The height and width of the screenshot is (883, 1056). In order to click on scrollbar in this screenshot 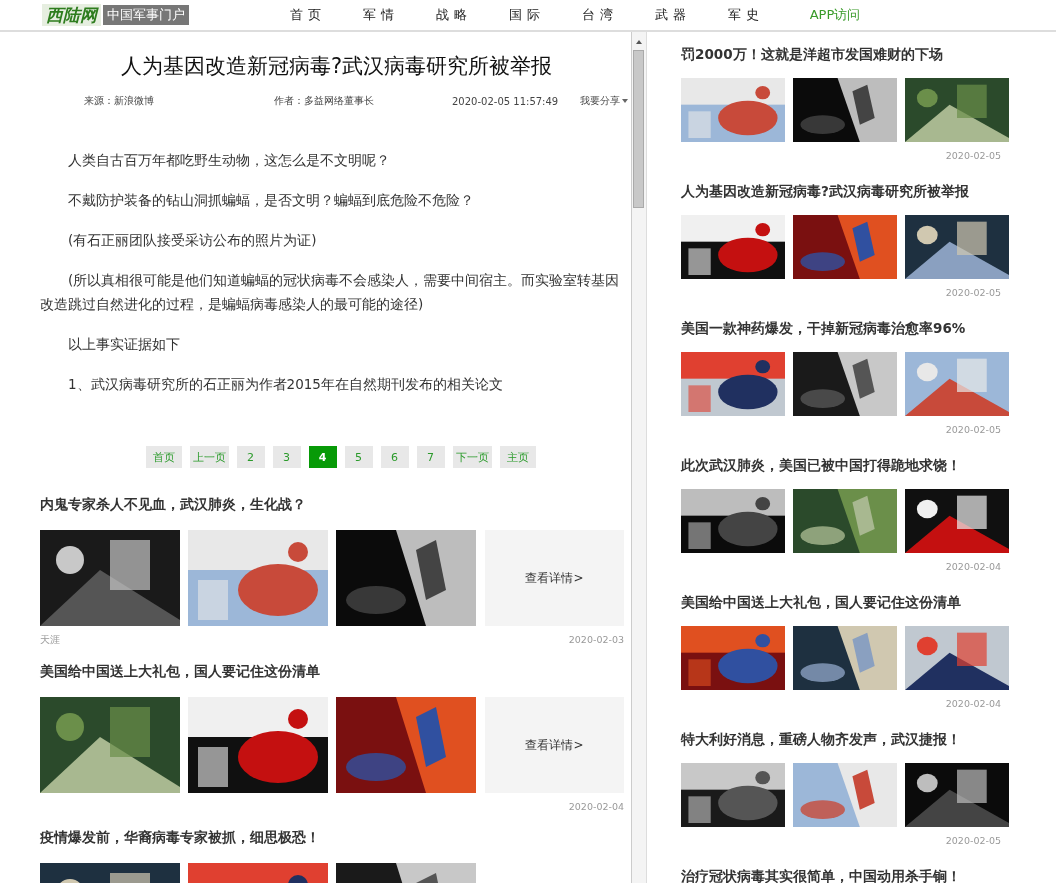, I will do `click(639, 457)`.